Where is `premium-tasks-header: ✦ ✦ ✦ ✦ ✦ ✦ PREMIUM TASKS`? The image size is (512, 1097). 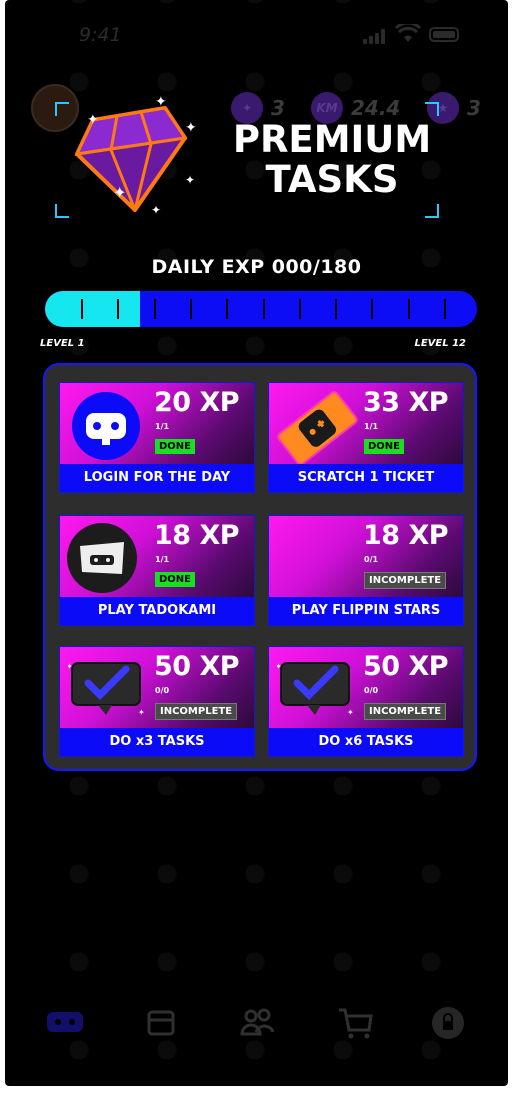 premium-tasks-header: ✦ ✦ ✦ ✦ ✦ ✦ PREMIUM TASKS is located at coordinates (251, 157).